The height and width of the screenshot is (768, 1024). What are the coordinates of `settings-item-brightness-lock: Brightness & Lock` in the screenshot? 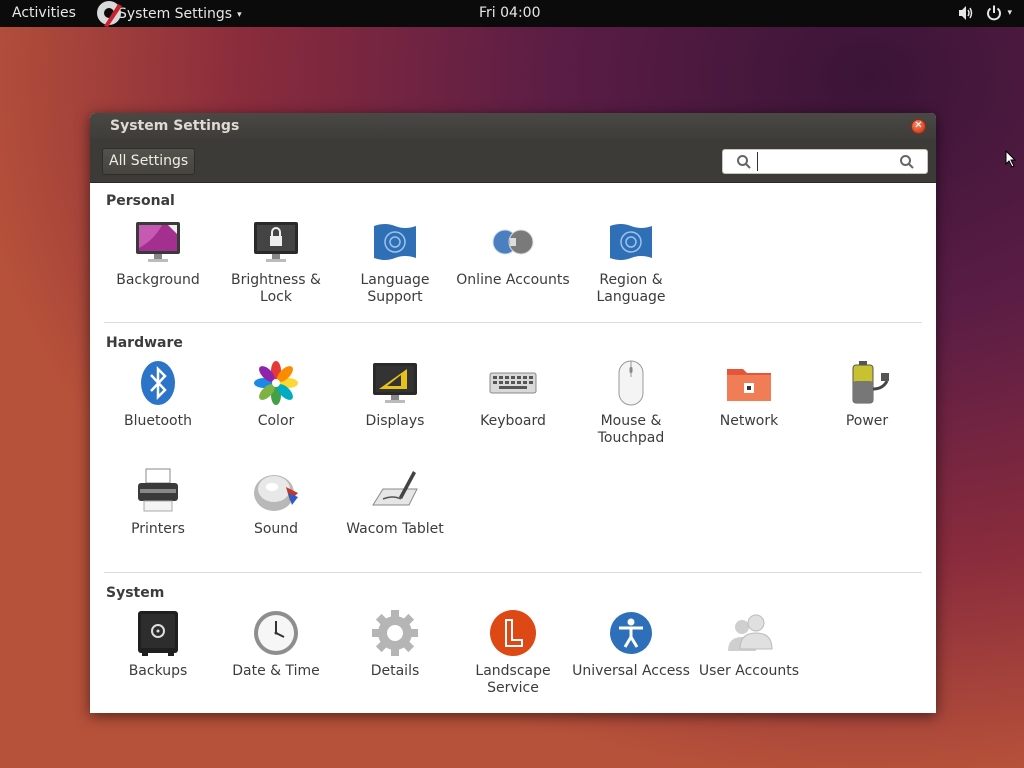 It's located at (276, 262).